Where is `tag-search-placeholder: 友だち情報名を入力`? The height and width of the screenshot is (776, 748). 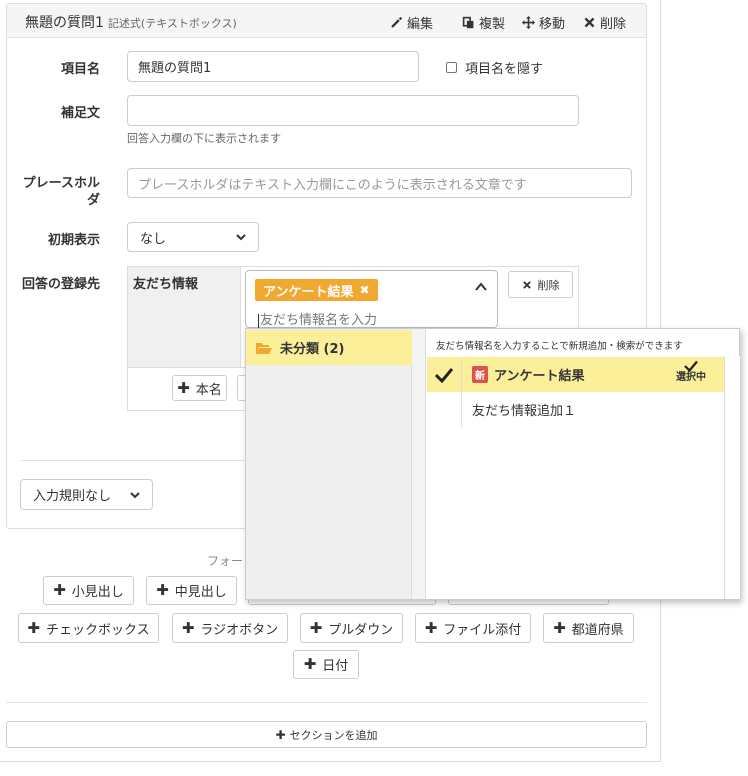
tag-search-placeholder: 友だち情報名を入力 is located at coordinates (319, 320).